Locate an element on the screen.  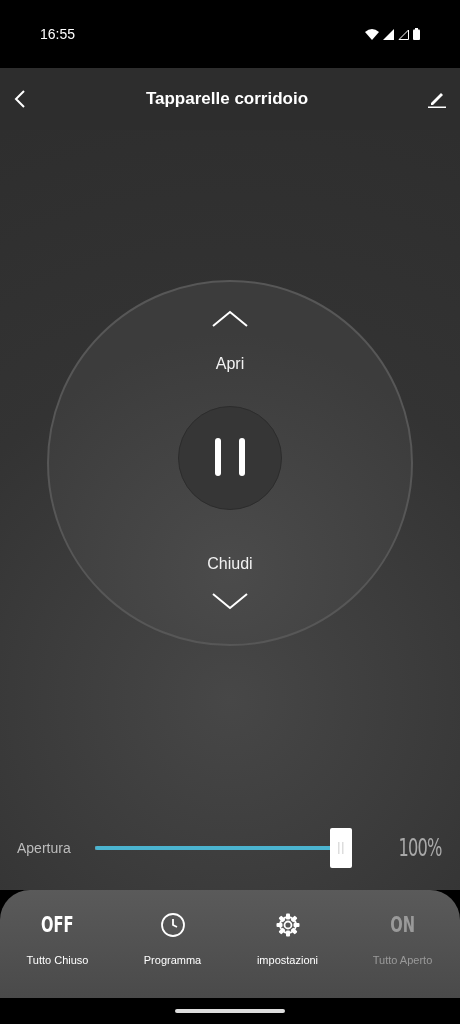
clock-icon is located at coordinates (172, 925).